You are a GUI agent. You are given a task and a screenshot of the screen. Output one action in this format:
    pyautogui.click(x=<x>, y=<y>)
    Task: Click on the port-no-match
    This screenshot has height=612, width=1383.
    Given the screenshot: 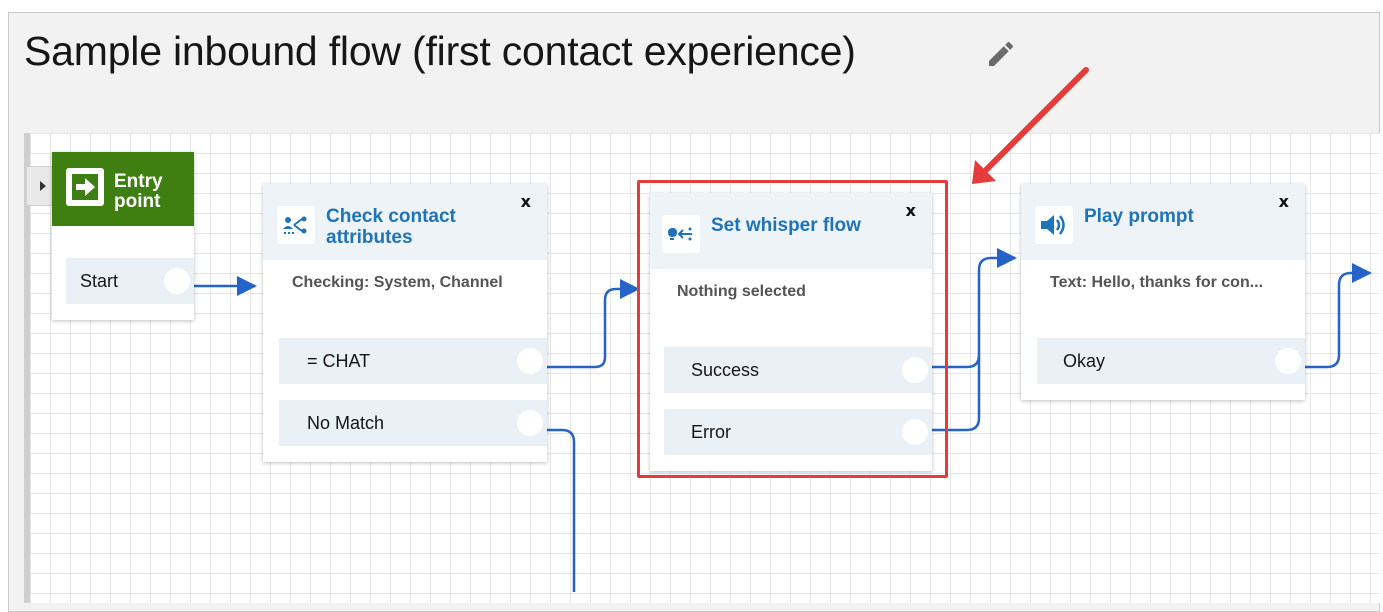 What is the action you would take?
    pyautogui.click(x=530, y=423)
    